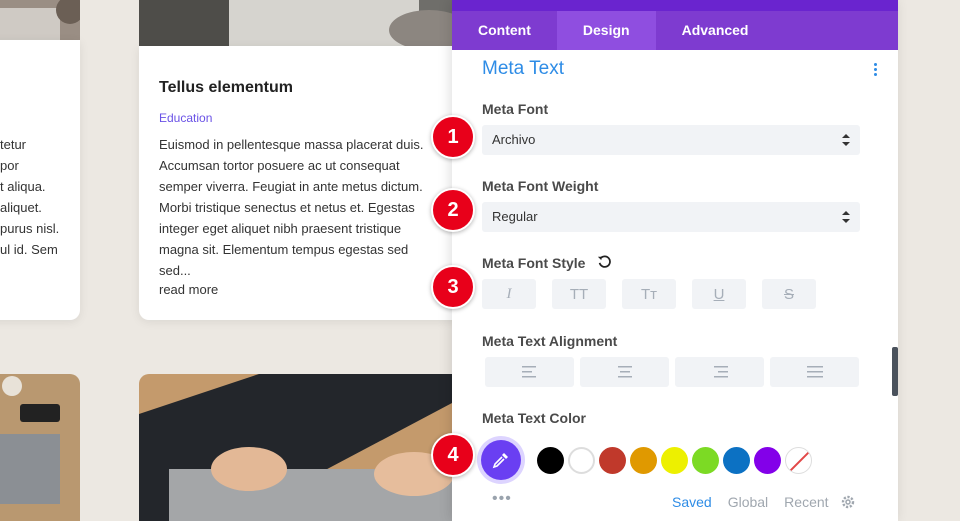  Describe the element at coordinates (674, 460) in the screenshot. I see `swatch-yellow` at that location.